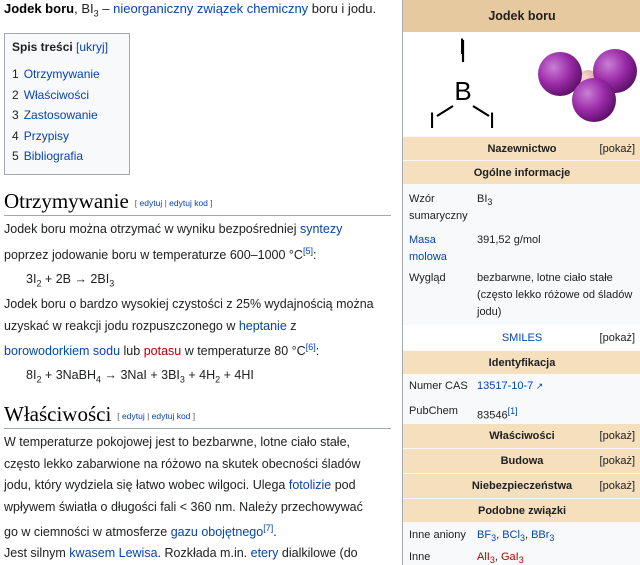 The image size is (640, 565). Describe the element at coordinates (439, 249) in the screenshot. I see `link-masa-molowa: Masa molowa` at that location.